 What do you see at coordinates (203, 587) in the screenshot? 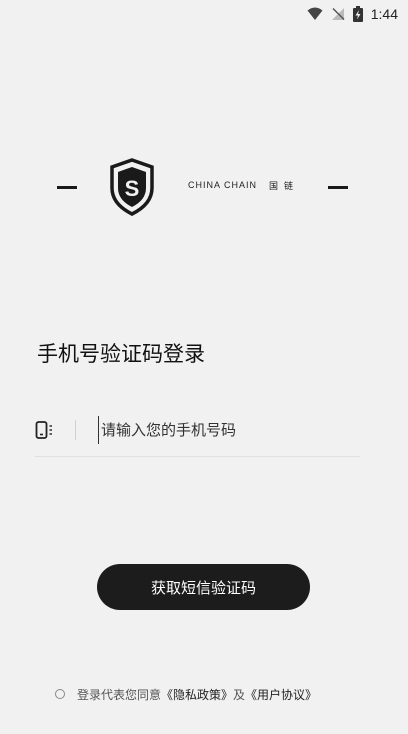
I see `get-sms-code-button: 获取短信验证码` at bounding box center [203, 587].